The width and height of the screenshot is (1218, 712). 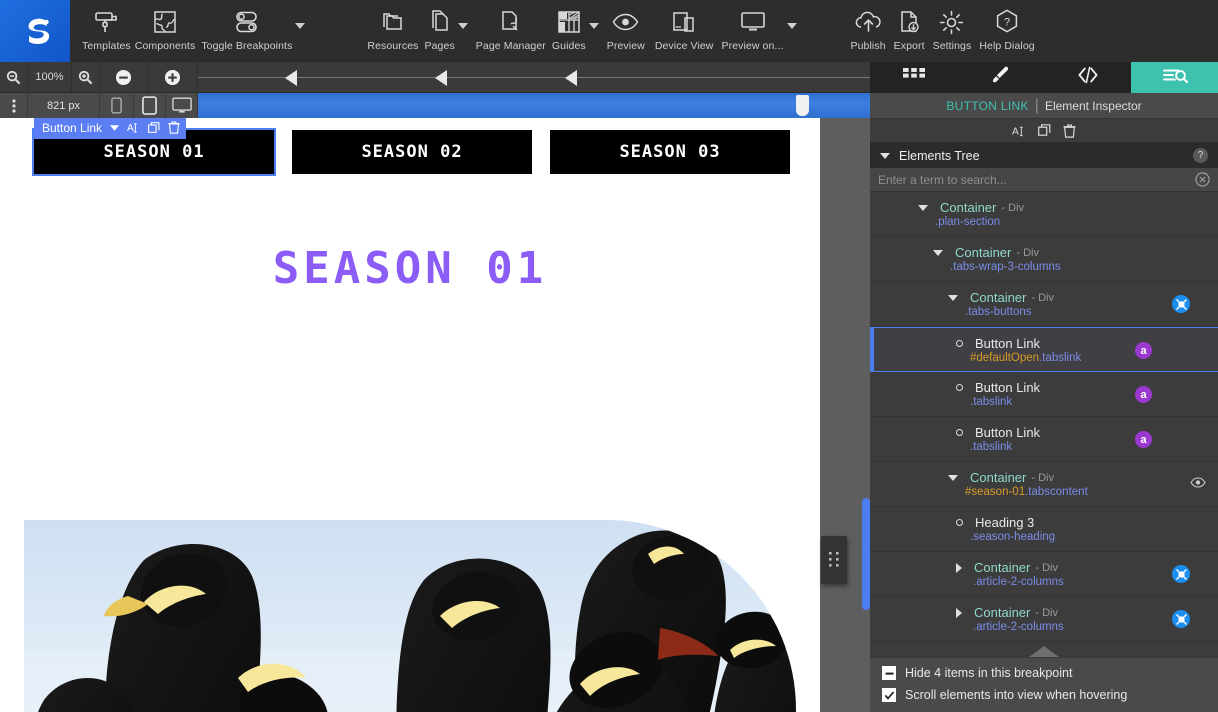 I want to click on tree-row: Heading 3 .season-heading, so click(x=1044, y=529).